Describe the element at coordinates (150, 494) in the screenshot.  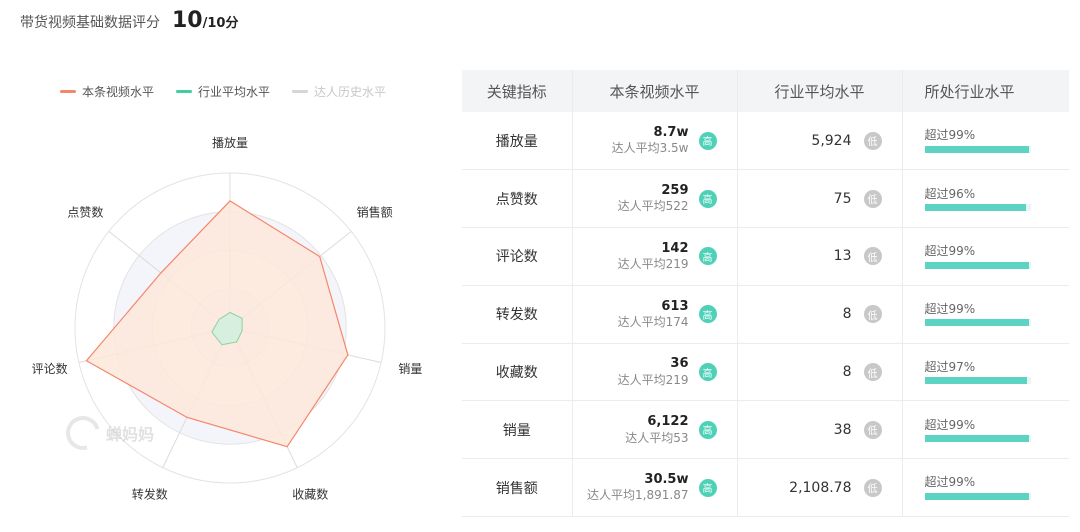
I see `radar-axis-label: 转发数` at that location.